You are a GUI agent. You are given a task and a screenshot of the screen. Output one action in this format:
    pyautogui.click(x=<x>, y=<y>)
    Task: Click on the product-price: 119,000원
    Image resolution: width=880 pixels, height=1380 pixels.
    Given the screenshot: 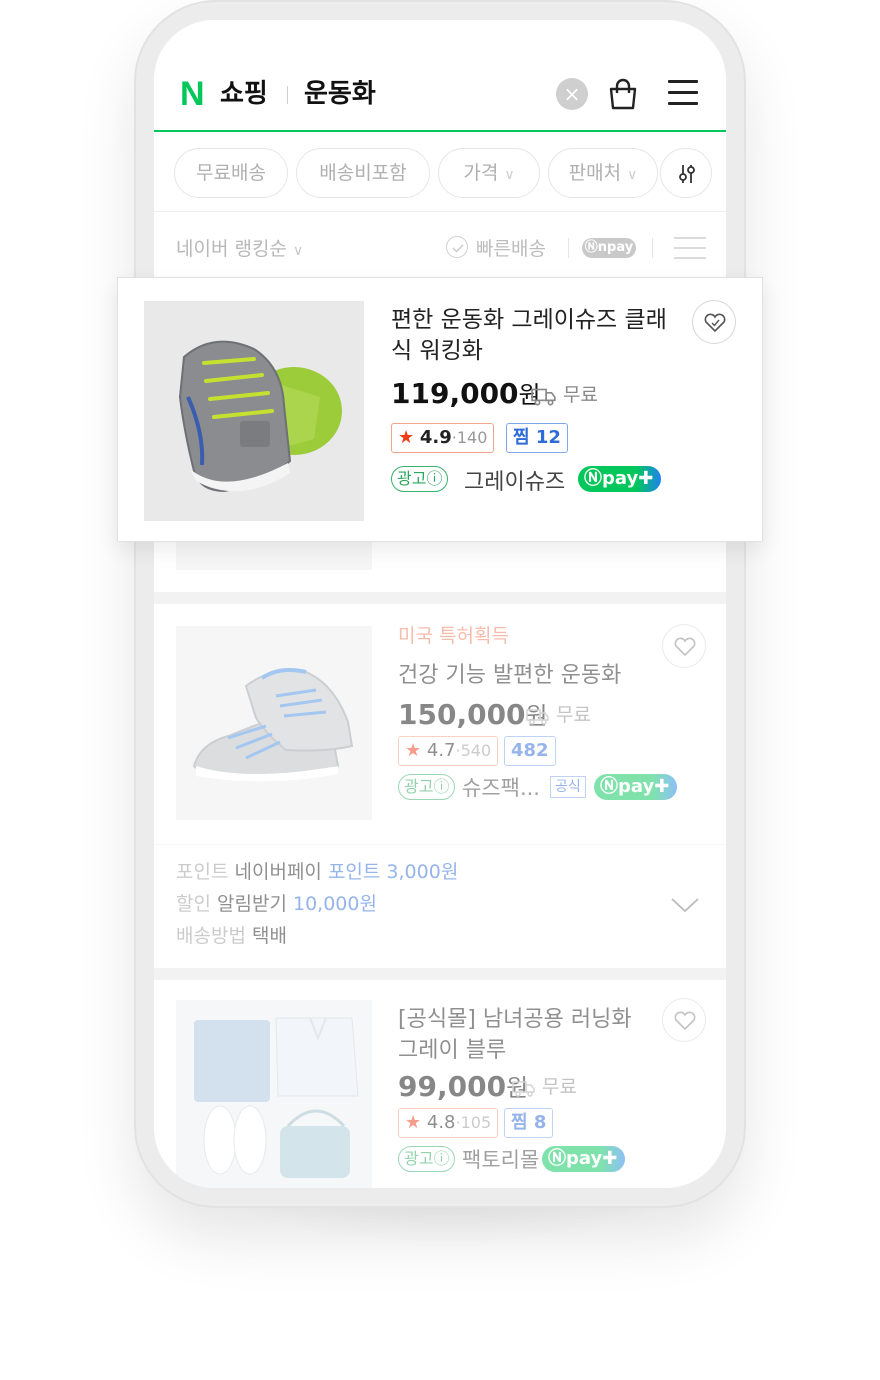 What is the action you would take?
    pyautogui.click(x=466, y=393)
    